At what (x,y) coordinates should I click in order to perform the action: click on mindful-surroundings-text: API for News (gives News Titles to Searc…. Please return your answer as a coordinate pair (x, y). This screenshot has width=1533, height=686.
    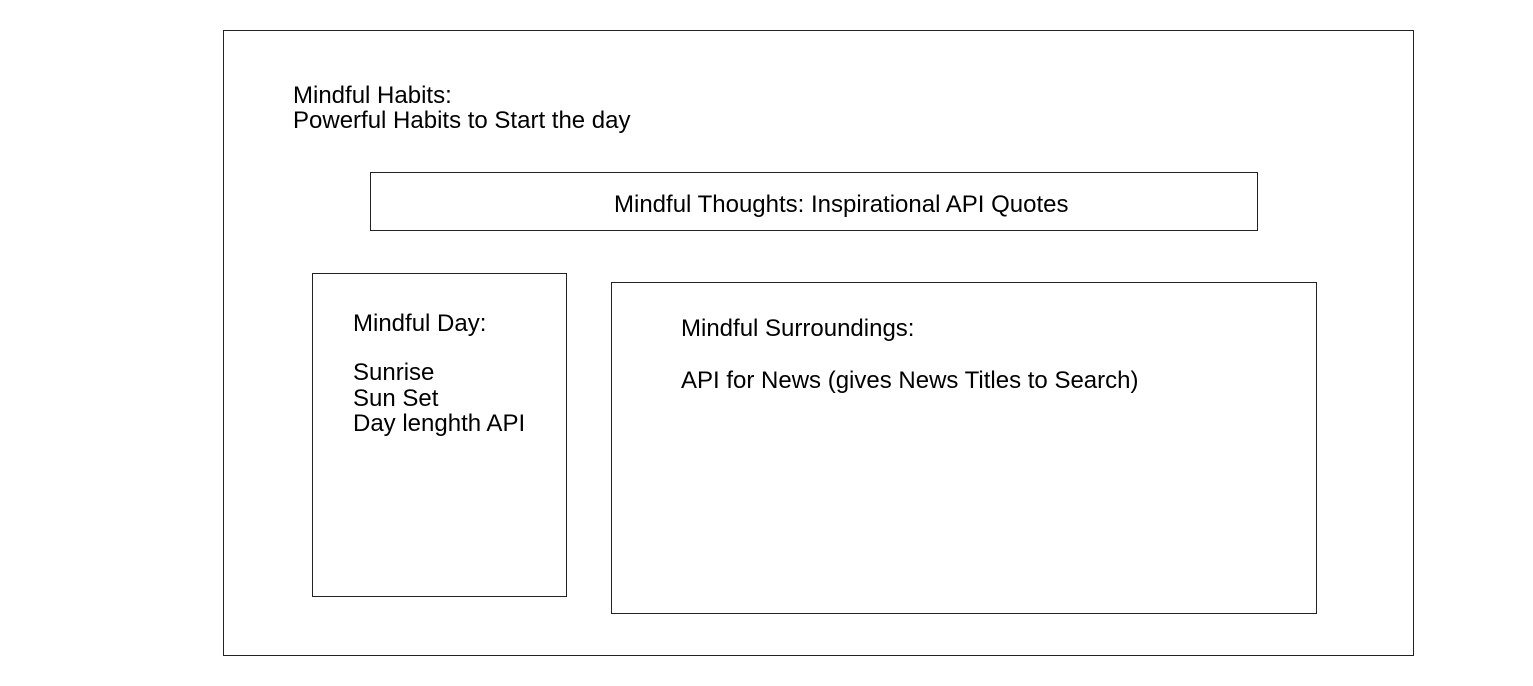
    Looking at the image, I should click on (910, 380).